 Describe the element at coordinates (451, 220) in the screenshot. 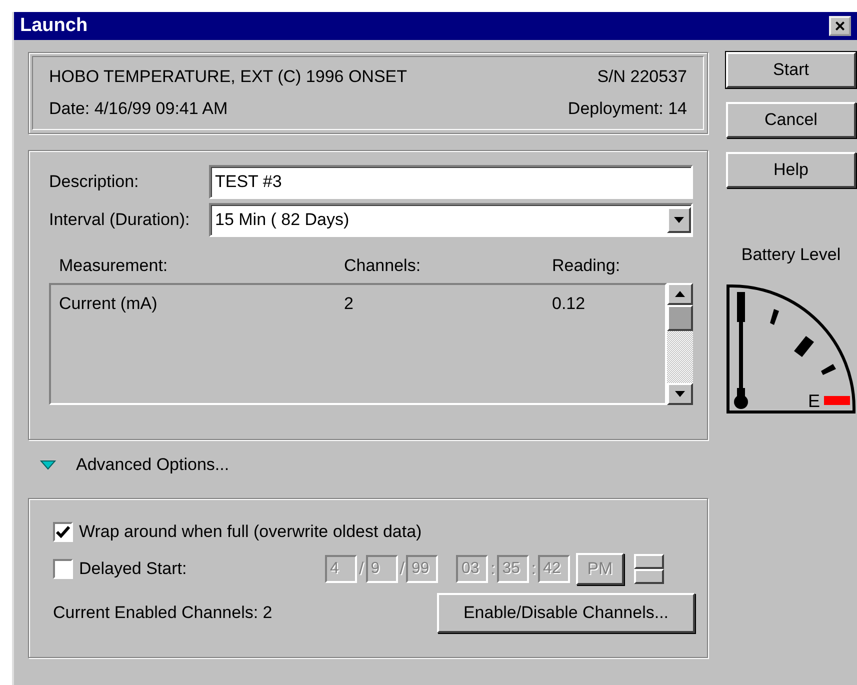

I see `interval-dropdown: 15 Min ( 82 Days)` at that location.